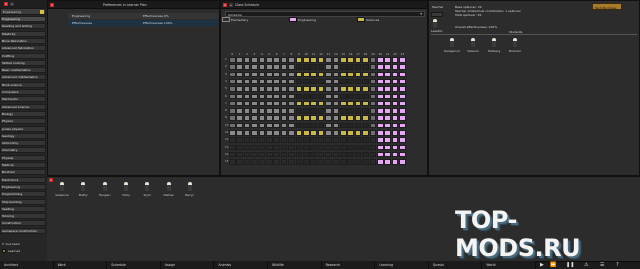 The image size is (640, 269). I want to click on research-item: Astronomy, so click(23, 143).